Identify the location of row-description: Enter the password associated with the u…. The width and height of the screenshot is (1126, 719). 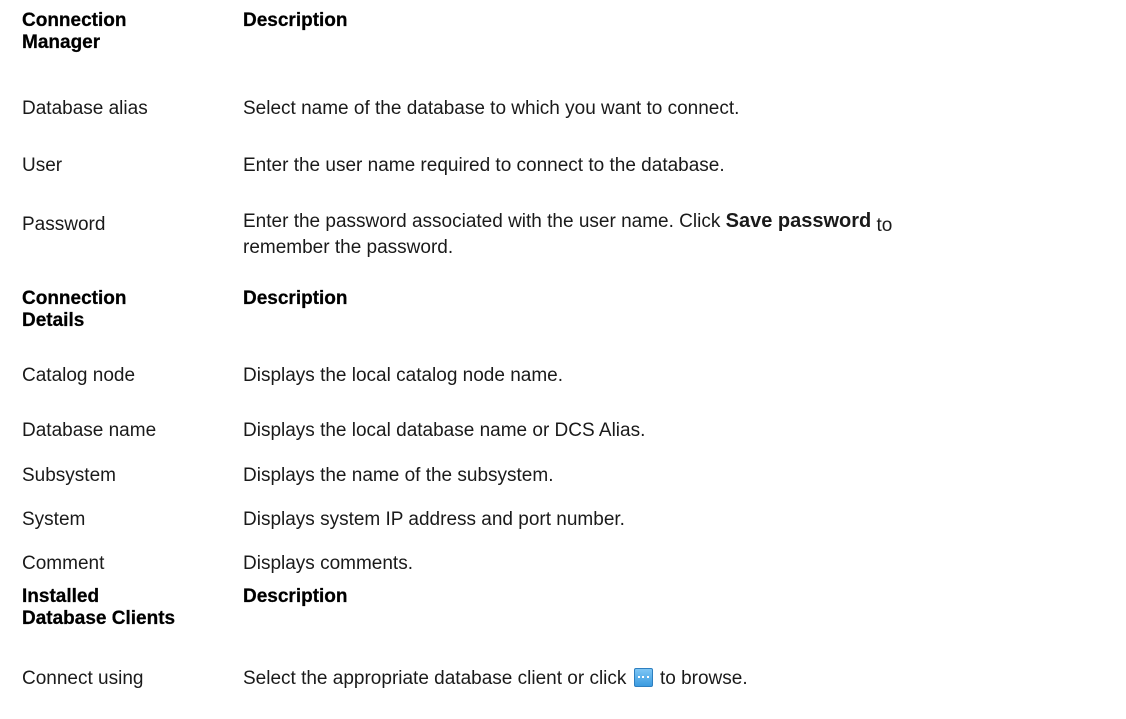
(568, 234).